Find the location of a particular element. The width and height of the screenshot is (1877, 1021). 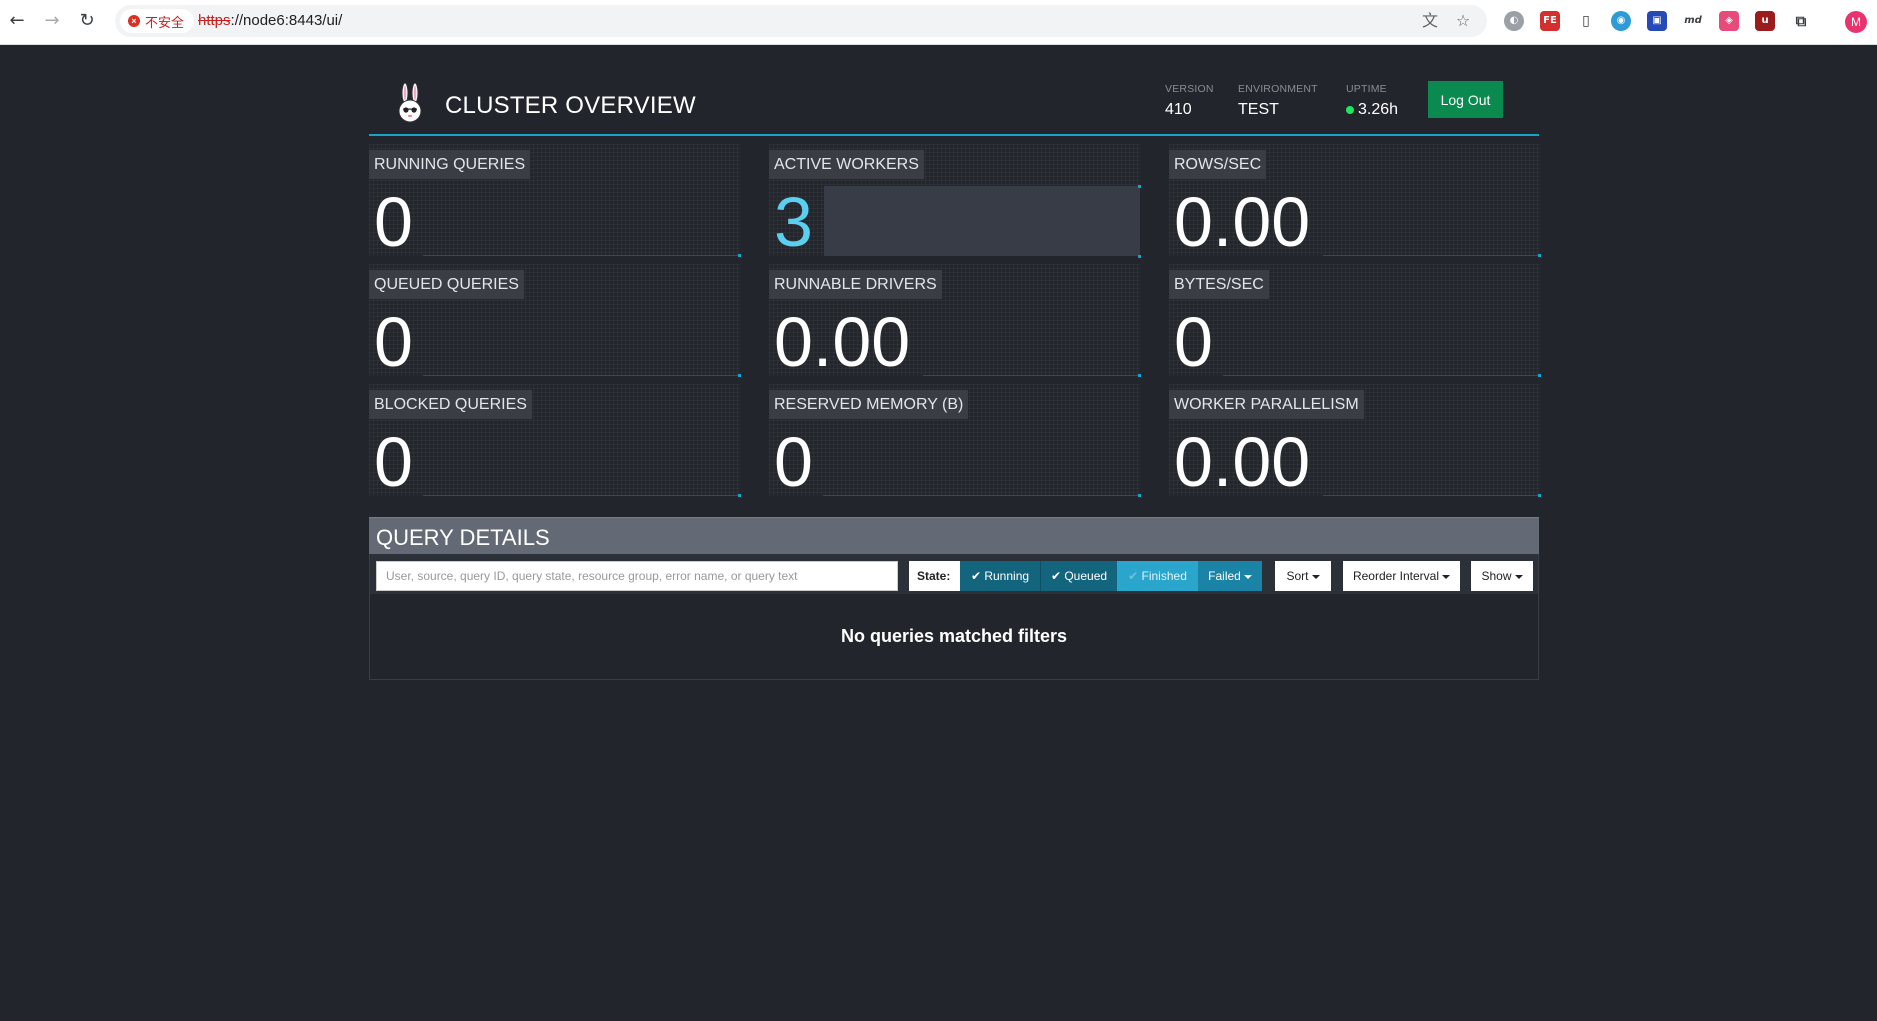

md-ext-icon: md is located at coordinates (1693, 21).